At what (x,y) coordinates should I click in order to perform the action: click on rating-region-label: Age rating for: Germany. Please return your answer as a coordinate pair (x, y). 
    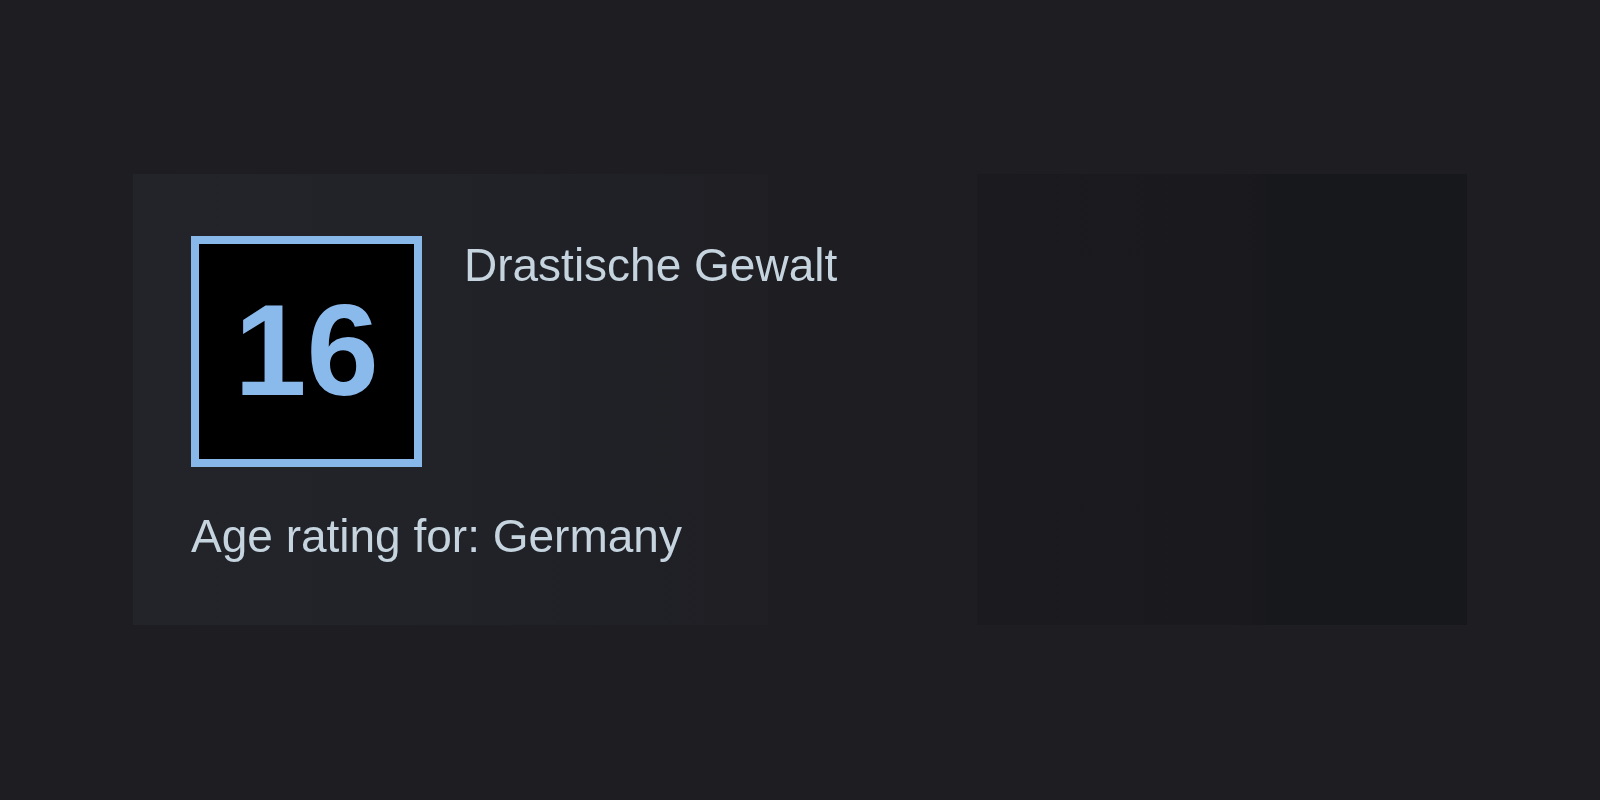
    Looking at the image, I should click on (436, 536).